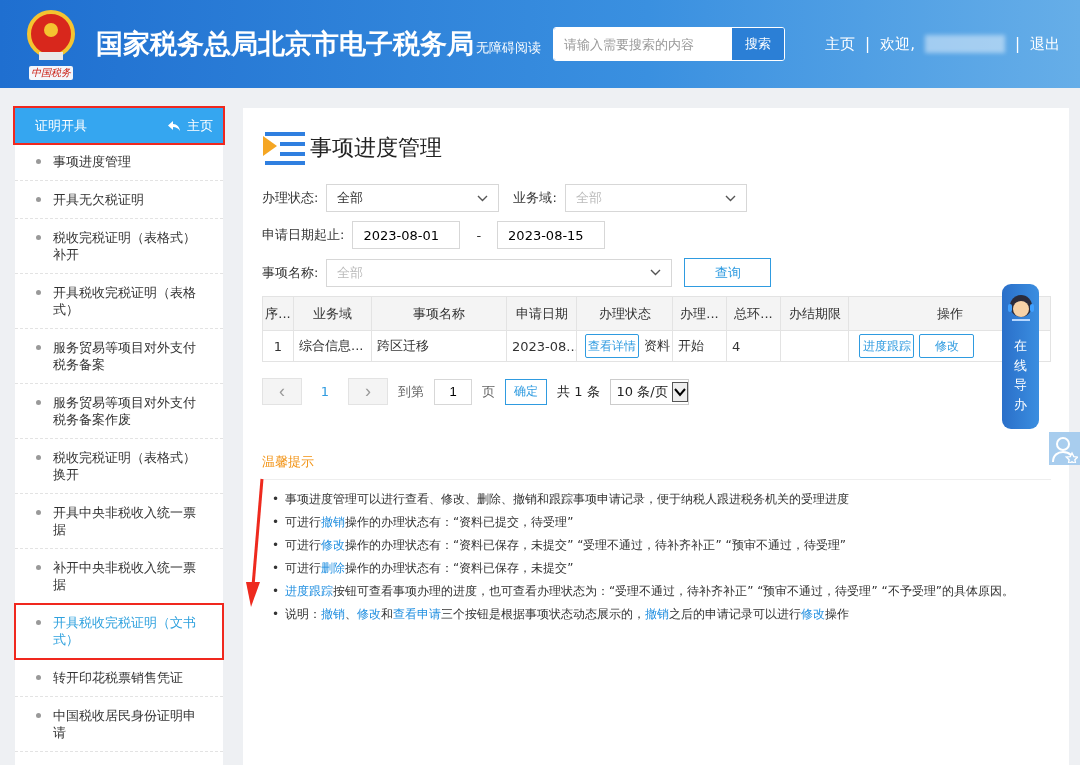 This screenshot has height=765, width=1080. I want to click on sidebar-item: 开具中央非税收入统一票据, so click(119, 521).